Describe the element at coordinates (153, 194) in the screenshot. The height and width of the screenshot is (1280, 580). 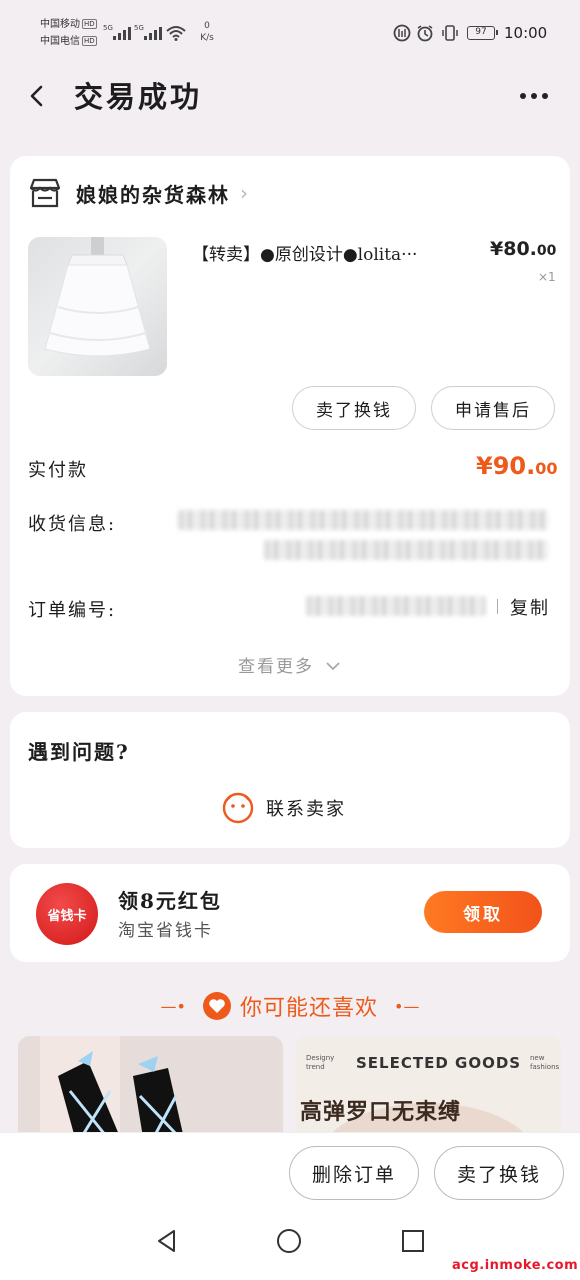
I see `shop-name: 娘娘的杂货森林` at that location.